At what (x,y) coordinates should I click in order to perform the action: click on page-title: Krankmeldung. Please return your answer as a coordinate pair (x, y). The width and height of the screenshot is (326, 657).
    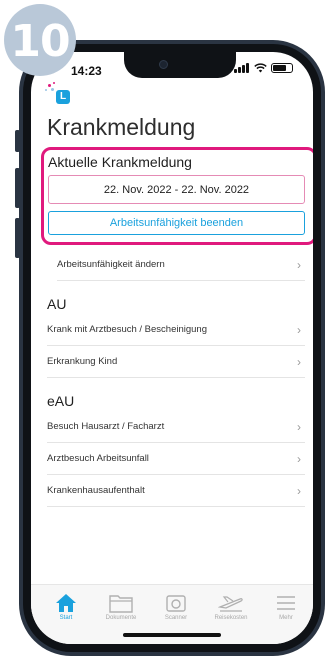
    Looking at the image, I should click on (121, 127).